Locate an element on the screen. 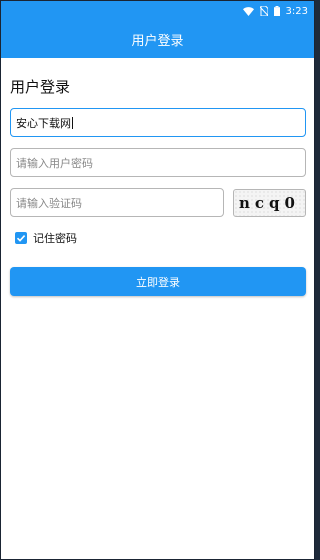 Image resolution: width=320 pixels, height=560 pixels. checkmark-icon is located at coordinates (21, 238).